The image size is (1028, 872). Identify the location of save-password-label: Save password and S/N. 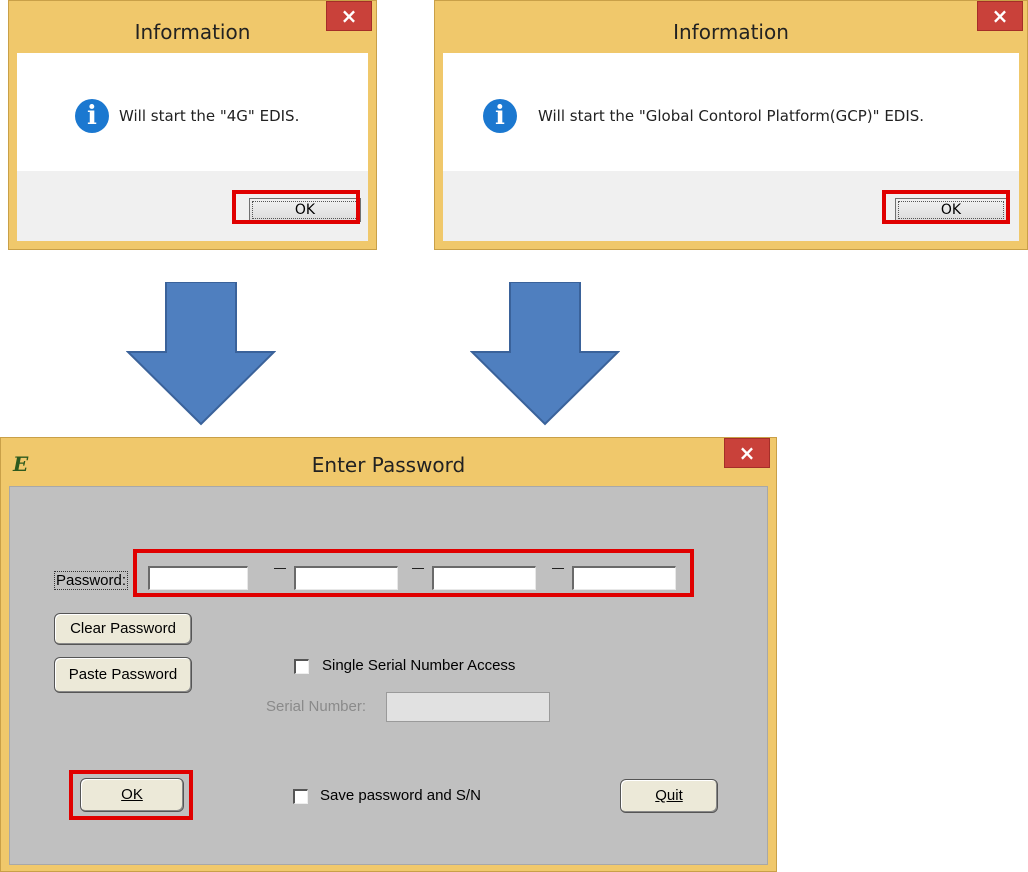
(400, 795).